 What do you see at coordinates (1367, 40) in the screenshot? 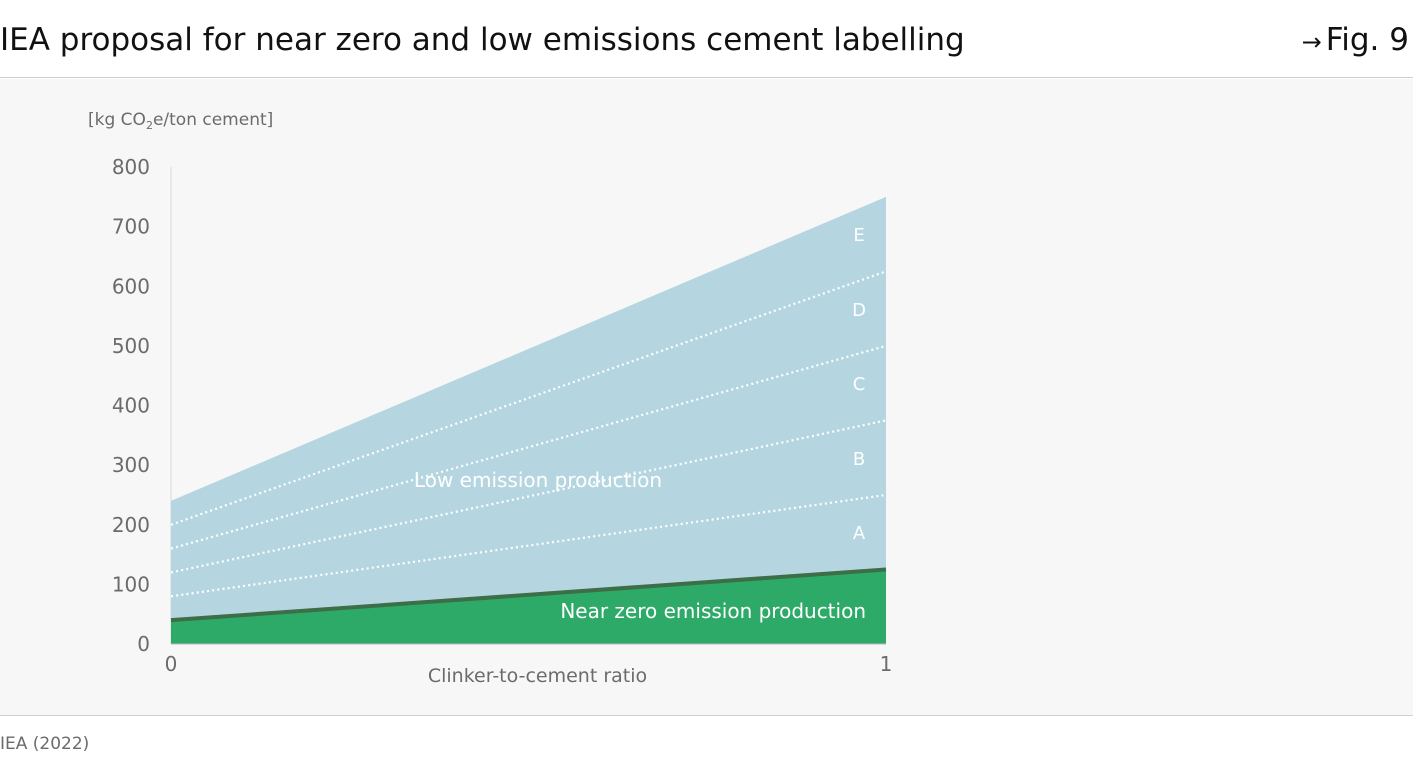
I see `figure-number: Fig. 9` at bounding box center [1367, 40].